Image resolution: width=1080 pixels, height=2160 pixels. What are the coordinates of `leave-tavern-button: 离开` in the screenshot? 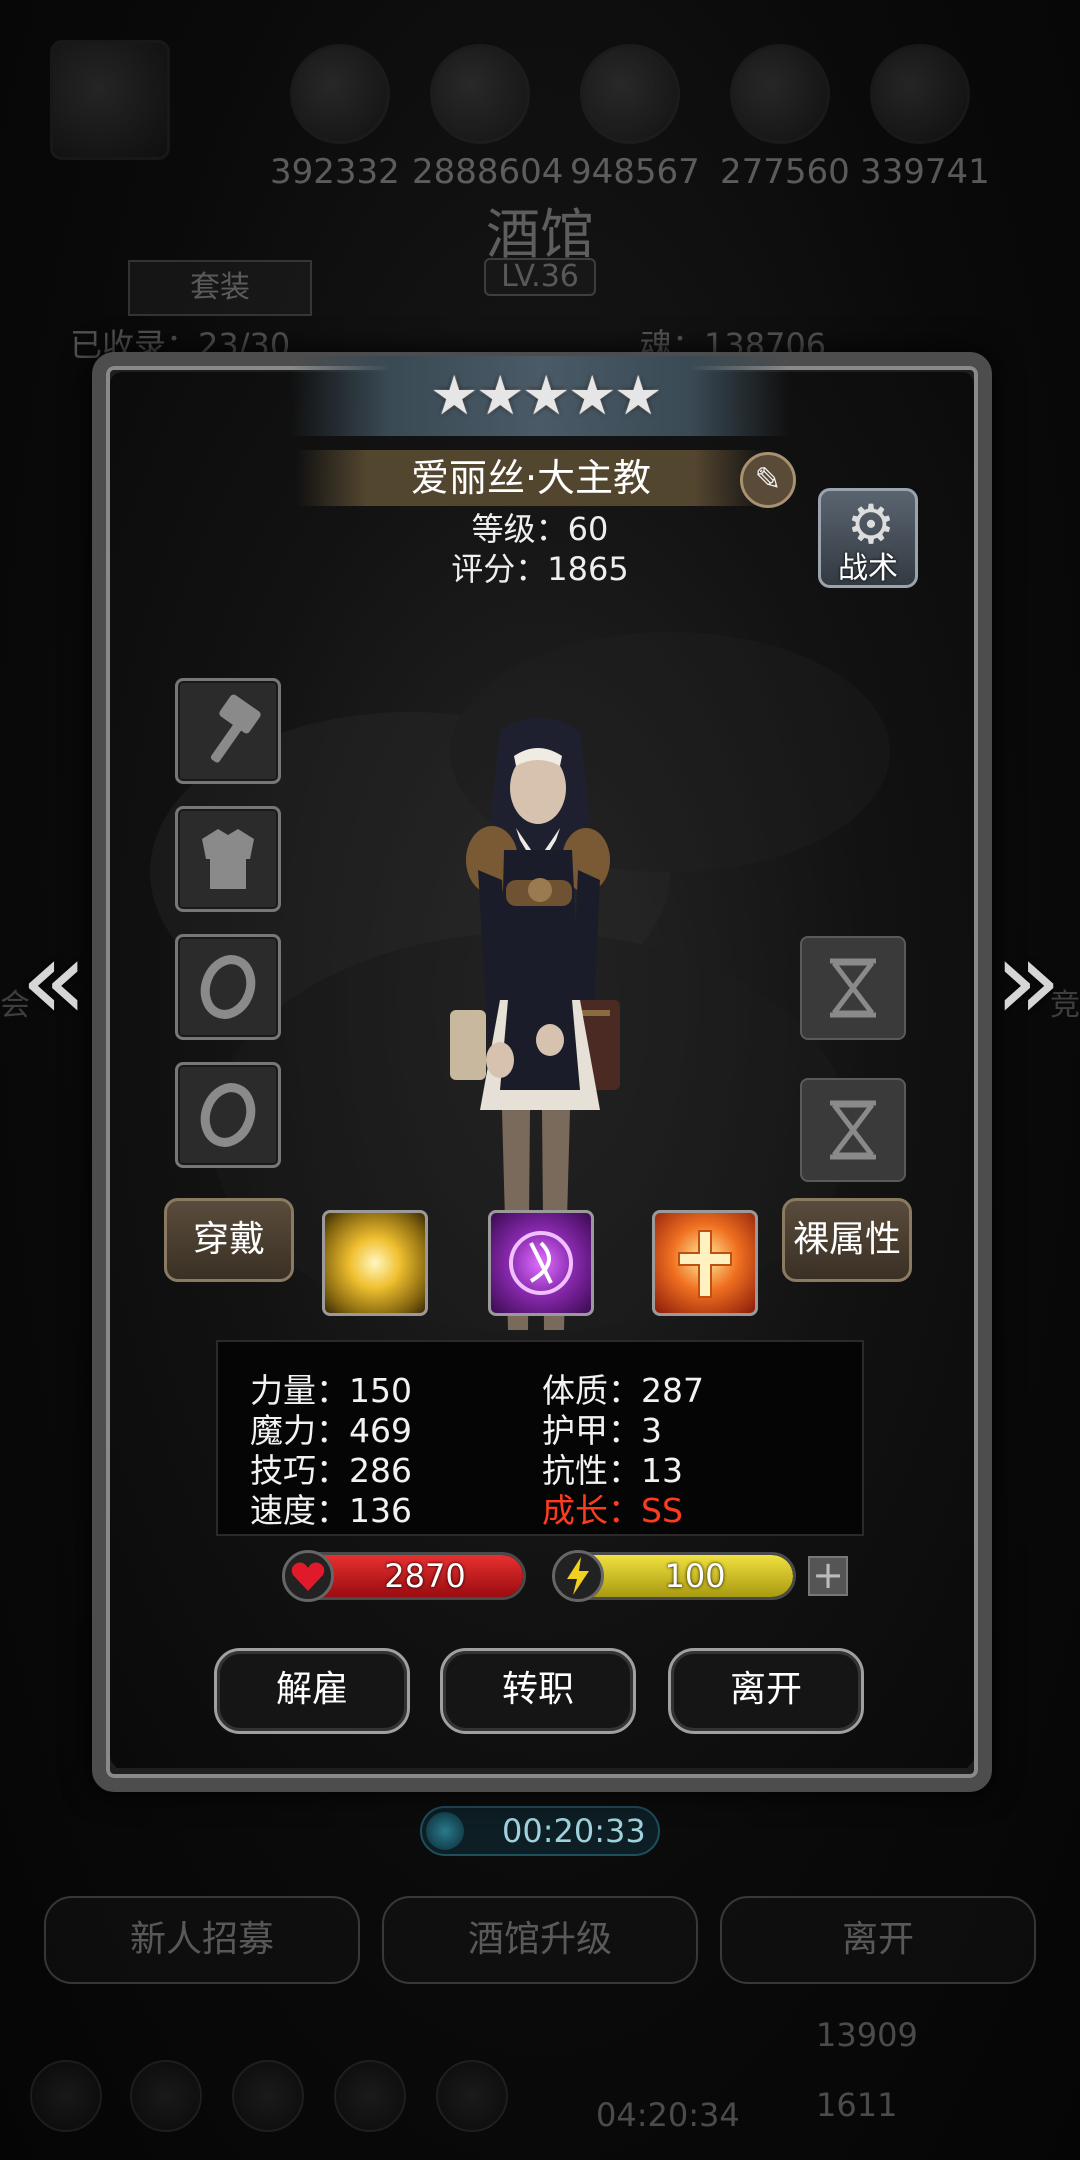 It's located at (878, 1940).